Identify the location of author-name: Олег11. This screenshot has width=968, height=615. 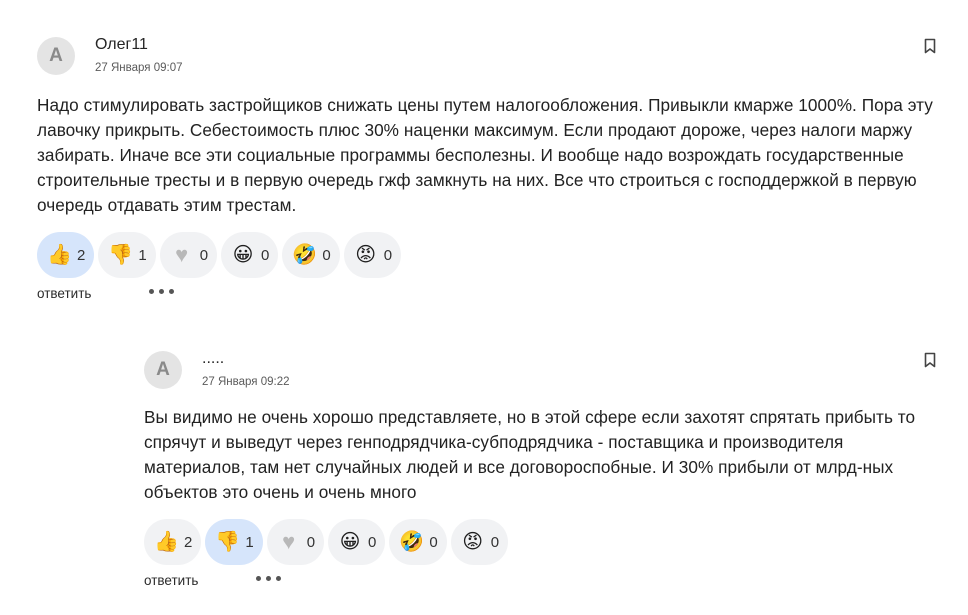
(121, 45).